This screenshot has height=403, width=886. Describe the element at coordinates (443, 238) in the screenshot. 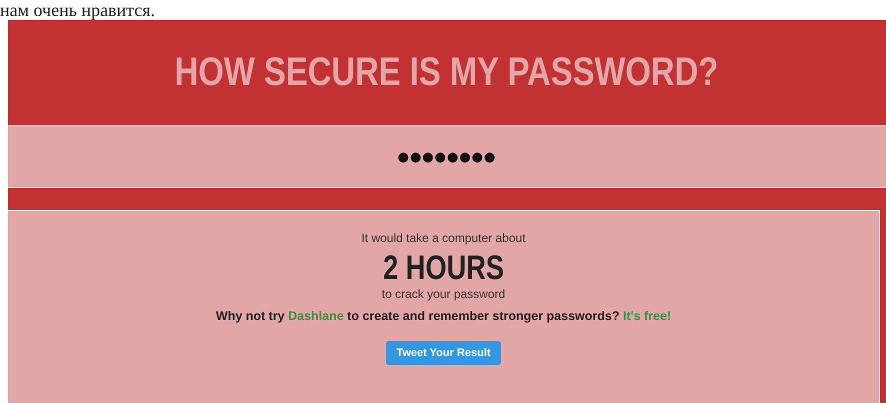

I see `intro-text: It would take a computer about` at that location.